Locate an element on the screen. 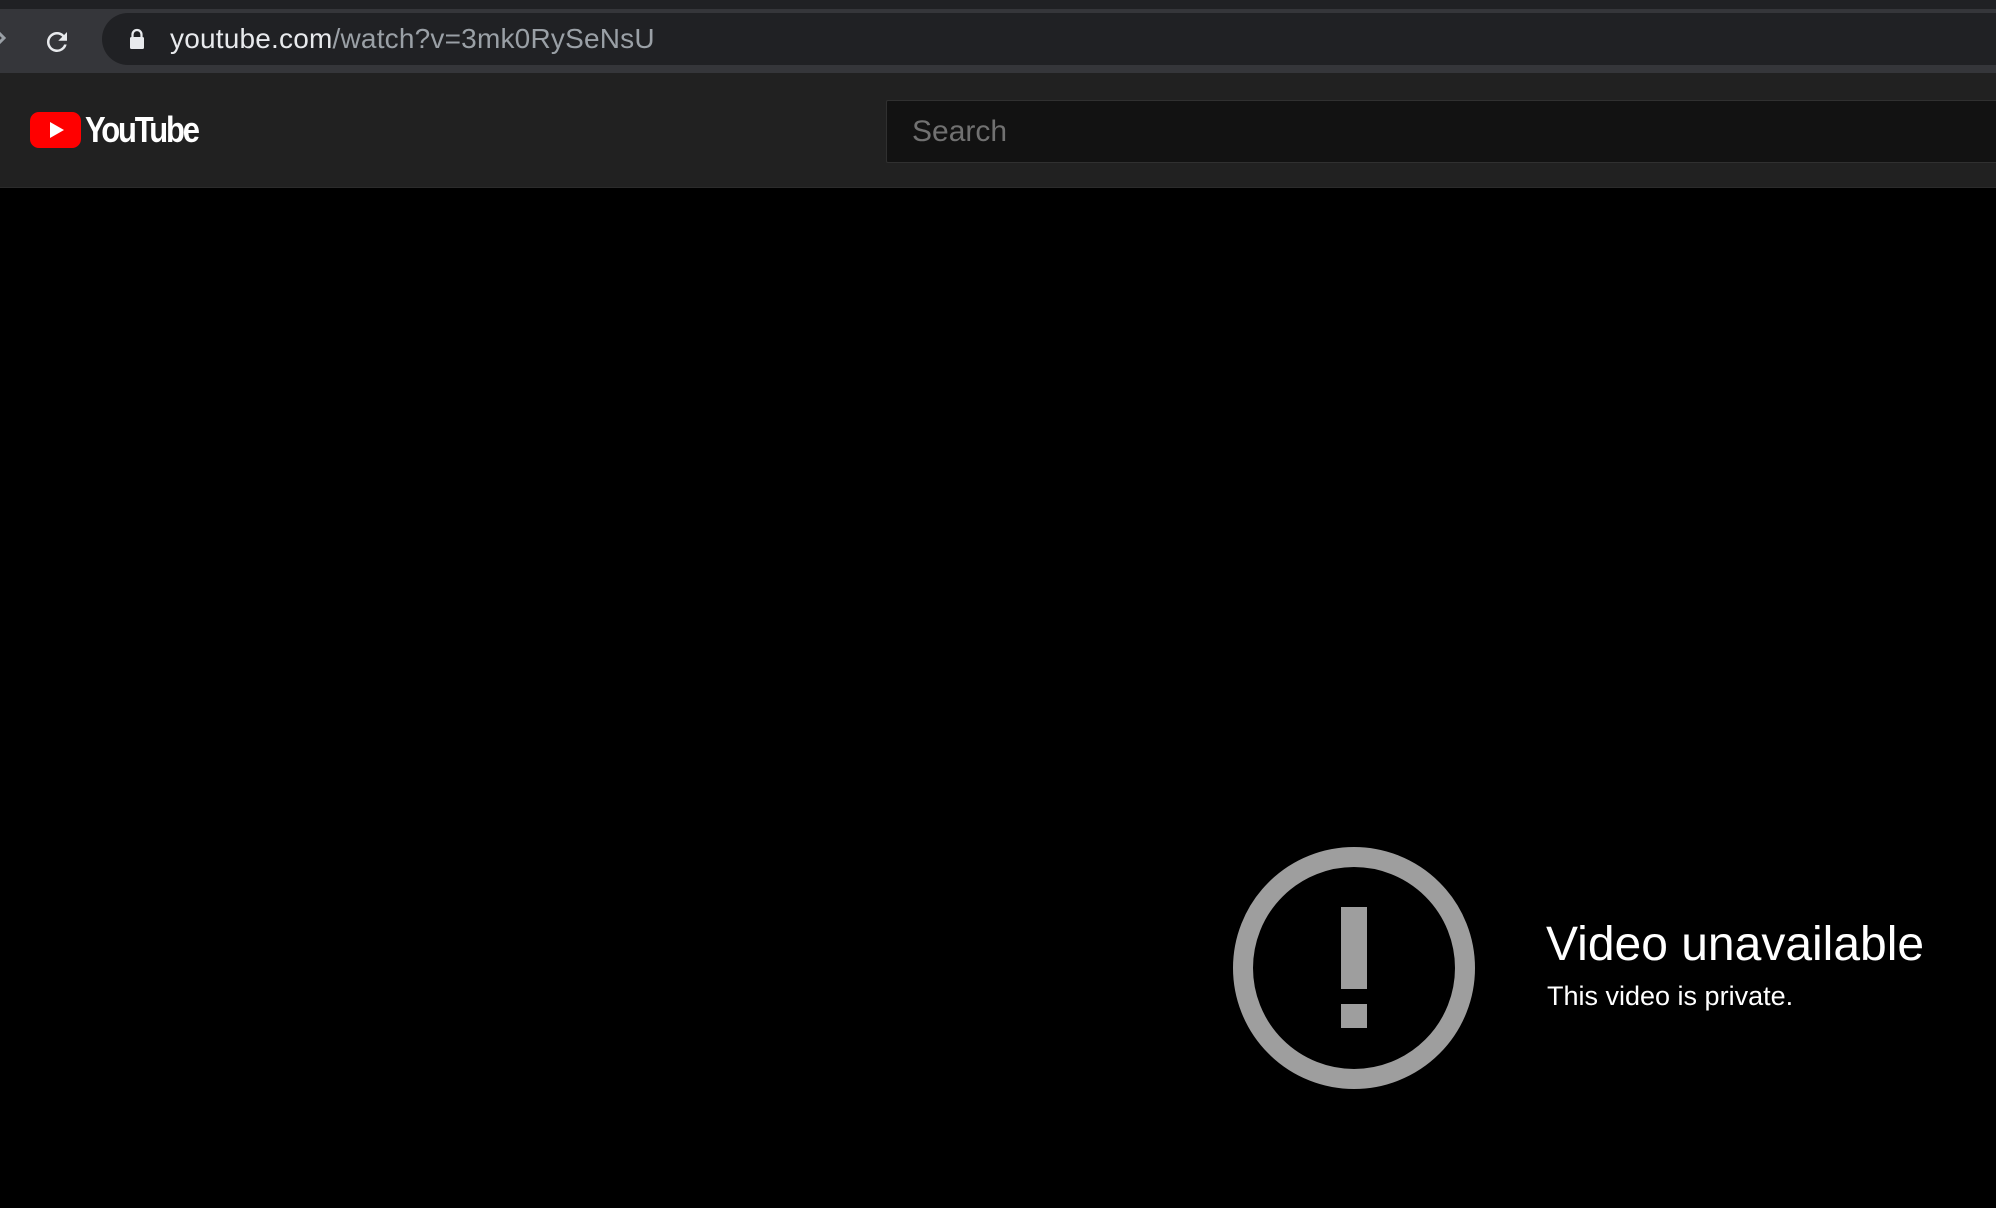 The height and width of the screenshot is (1208, 1996). error-reason: This video is private. is located at coordinates (1670, 996).